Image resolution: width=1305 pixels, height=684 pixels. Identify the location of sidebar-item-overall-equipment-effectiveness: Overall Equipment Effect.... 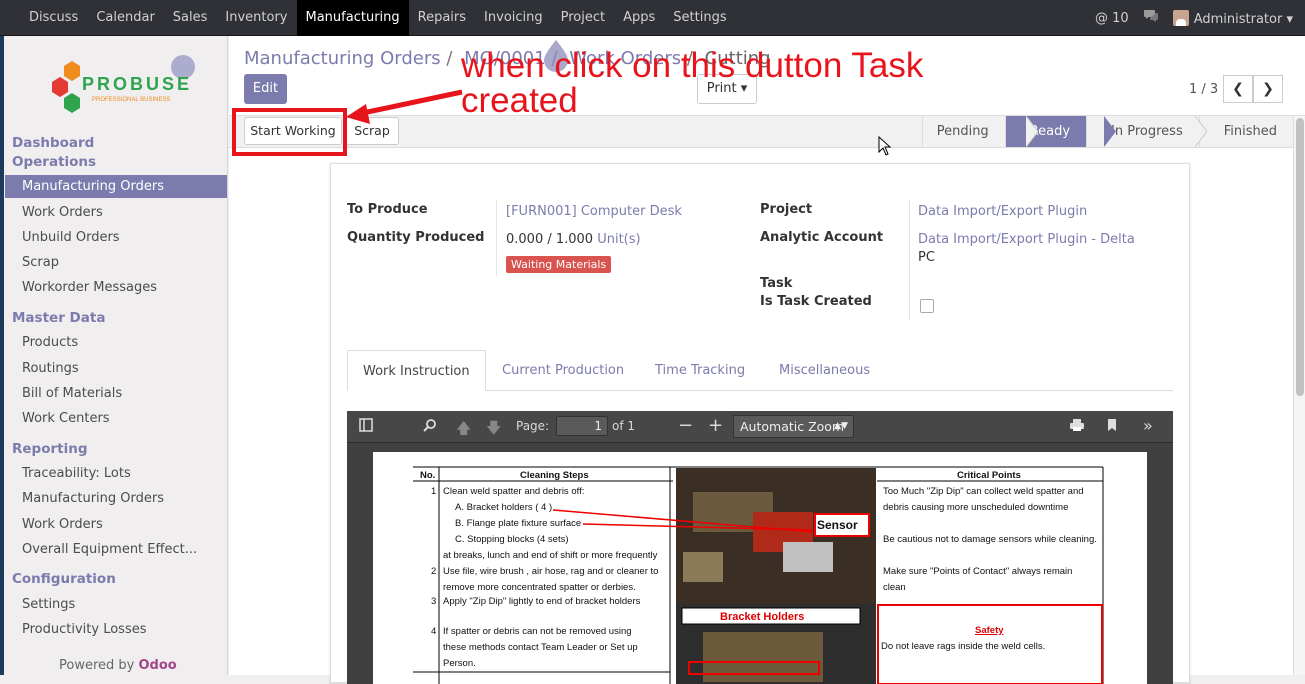
(109, 549).